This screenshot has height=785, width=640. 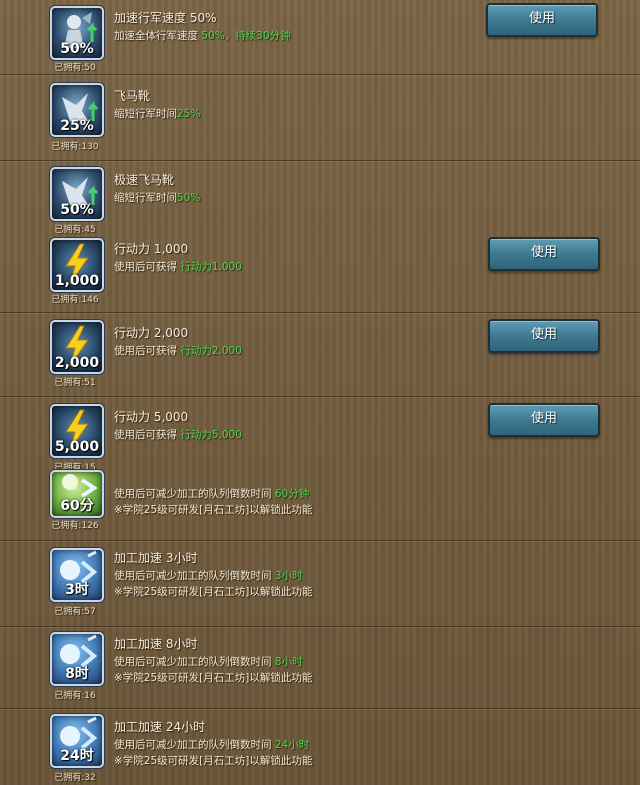 What do you see at coordinates (189, 114) in the screenshot?
I see `desc-highlight: 25%` at bounding box center [189, 114].